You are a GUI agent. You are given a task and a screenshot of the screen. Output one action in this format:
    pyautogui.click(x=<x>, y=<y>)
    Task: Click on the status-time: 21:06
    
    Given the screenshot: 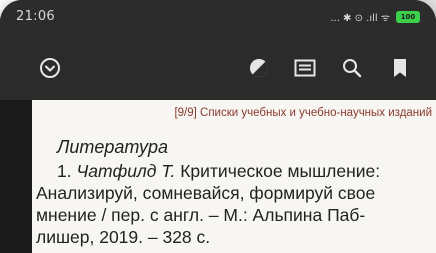 What is the action you would take?
    pyautogui.click(x=35, y=16)
    